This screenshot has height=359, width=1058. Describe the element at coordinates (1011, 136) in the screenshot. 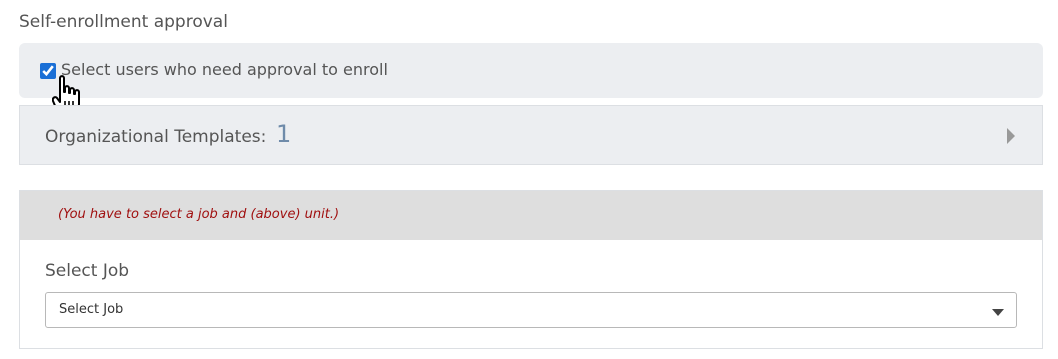

I see `caret-right-icon` at that location.